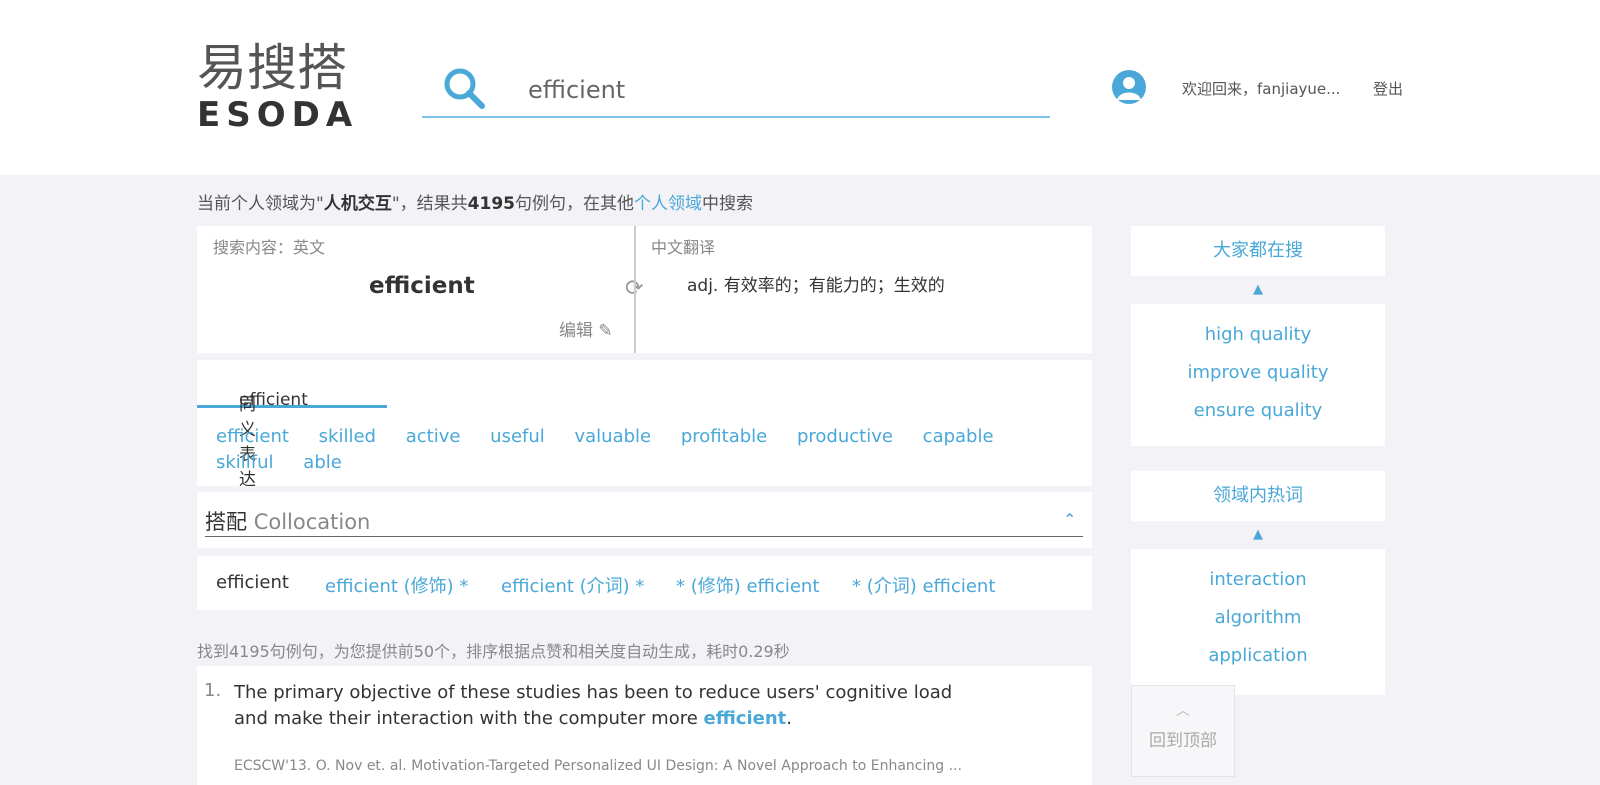 The image size is (1600, 785). What do you see at coordinates (635, 289) in the screenshot?
I see `divider` at bounding box center [635, 289].